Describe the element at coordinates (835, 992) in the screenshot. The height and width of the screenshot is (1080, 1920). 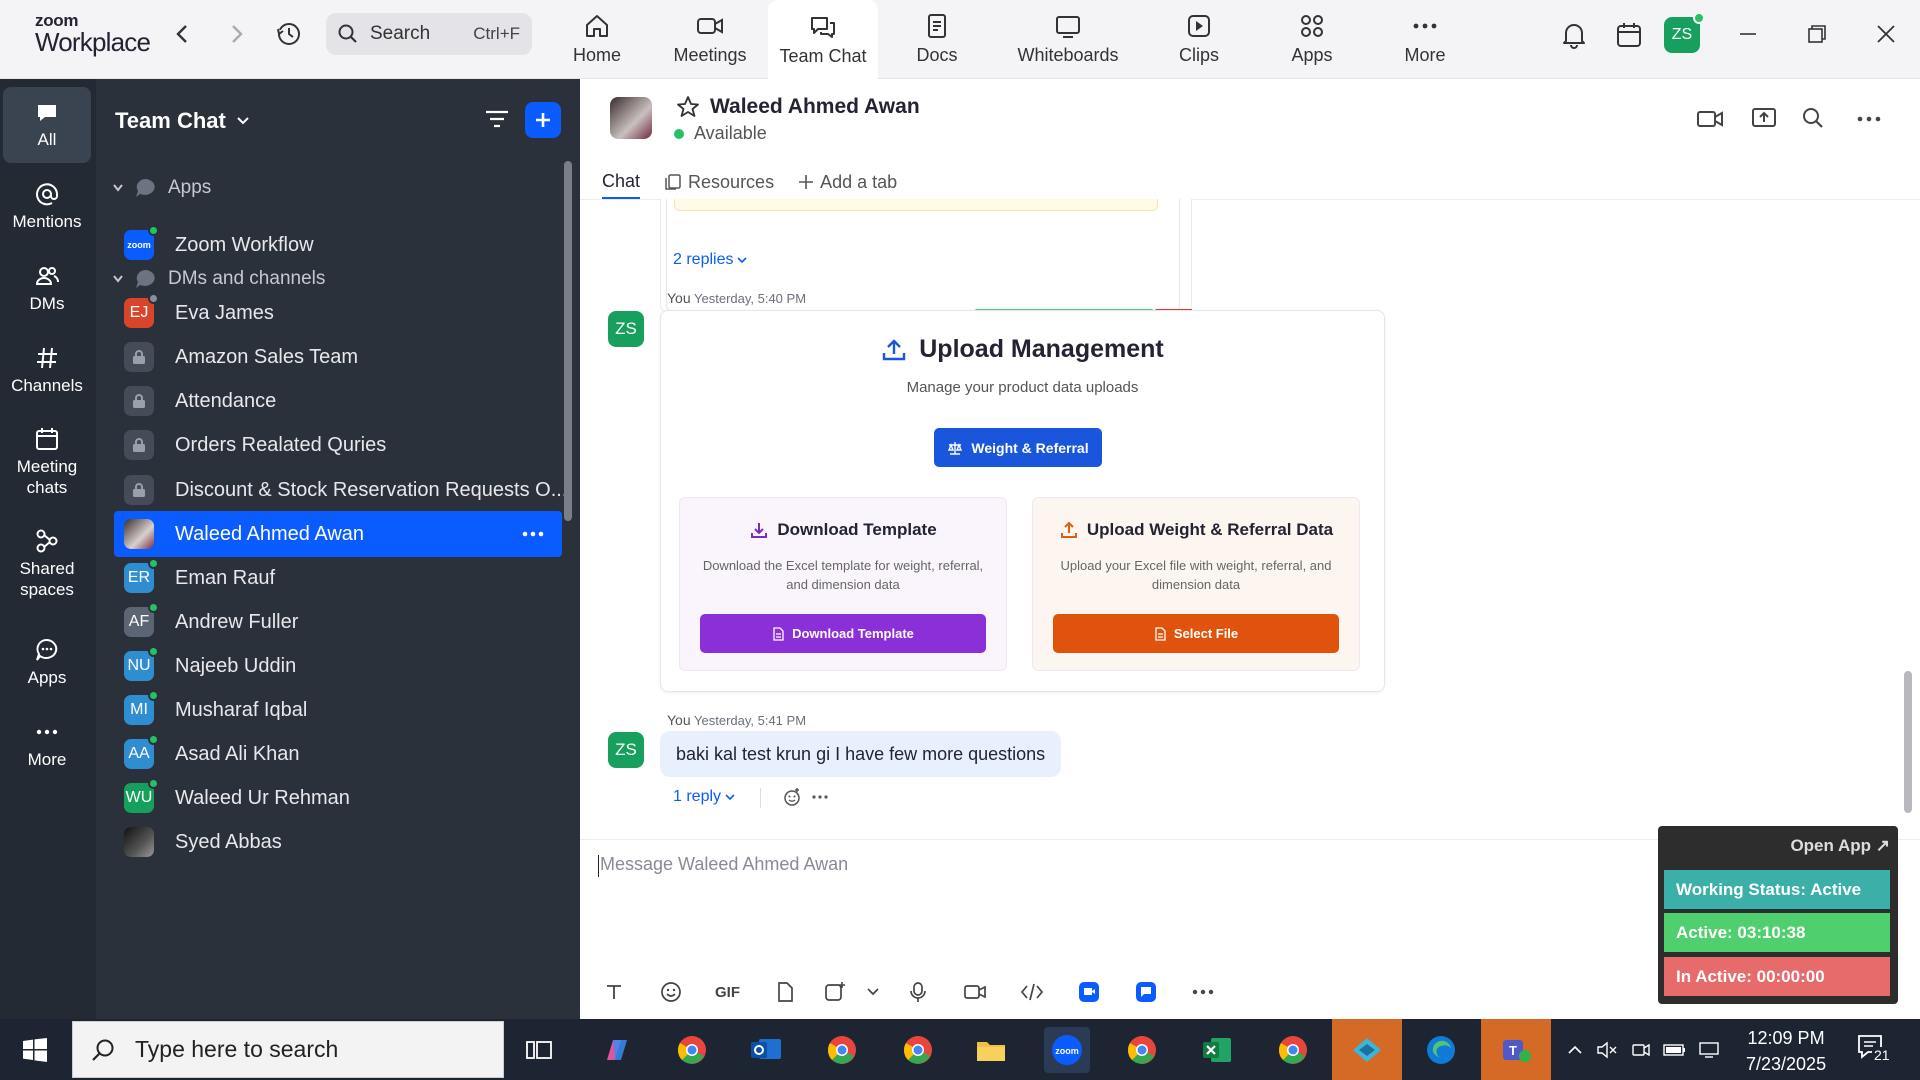
I see `screenshot-icon` at that location.